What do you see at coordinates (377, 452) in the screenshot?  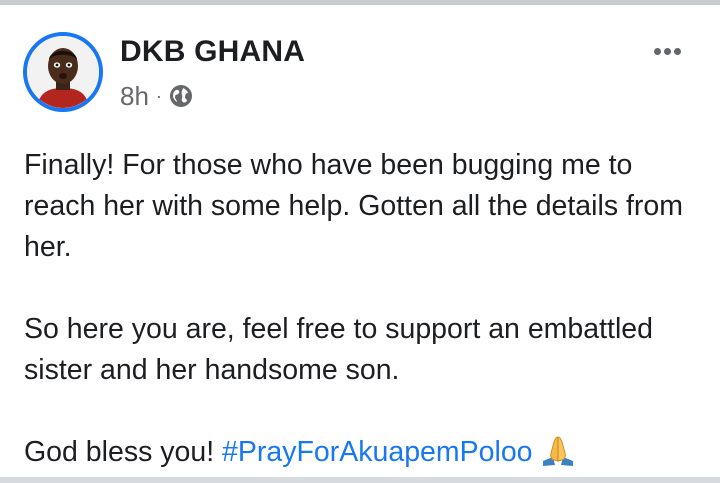 I see `hashtag-link: #PrayForAkuapemPoloo` at bounding box center [377, 452].